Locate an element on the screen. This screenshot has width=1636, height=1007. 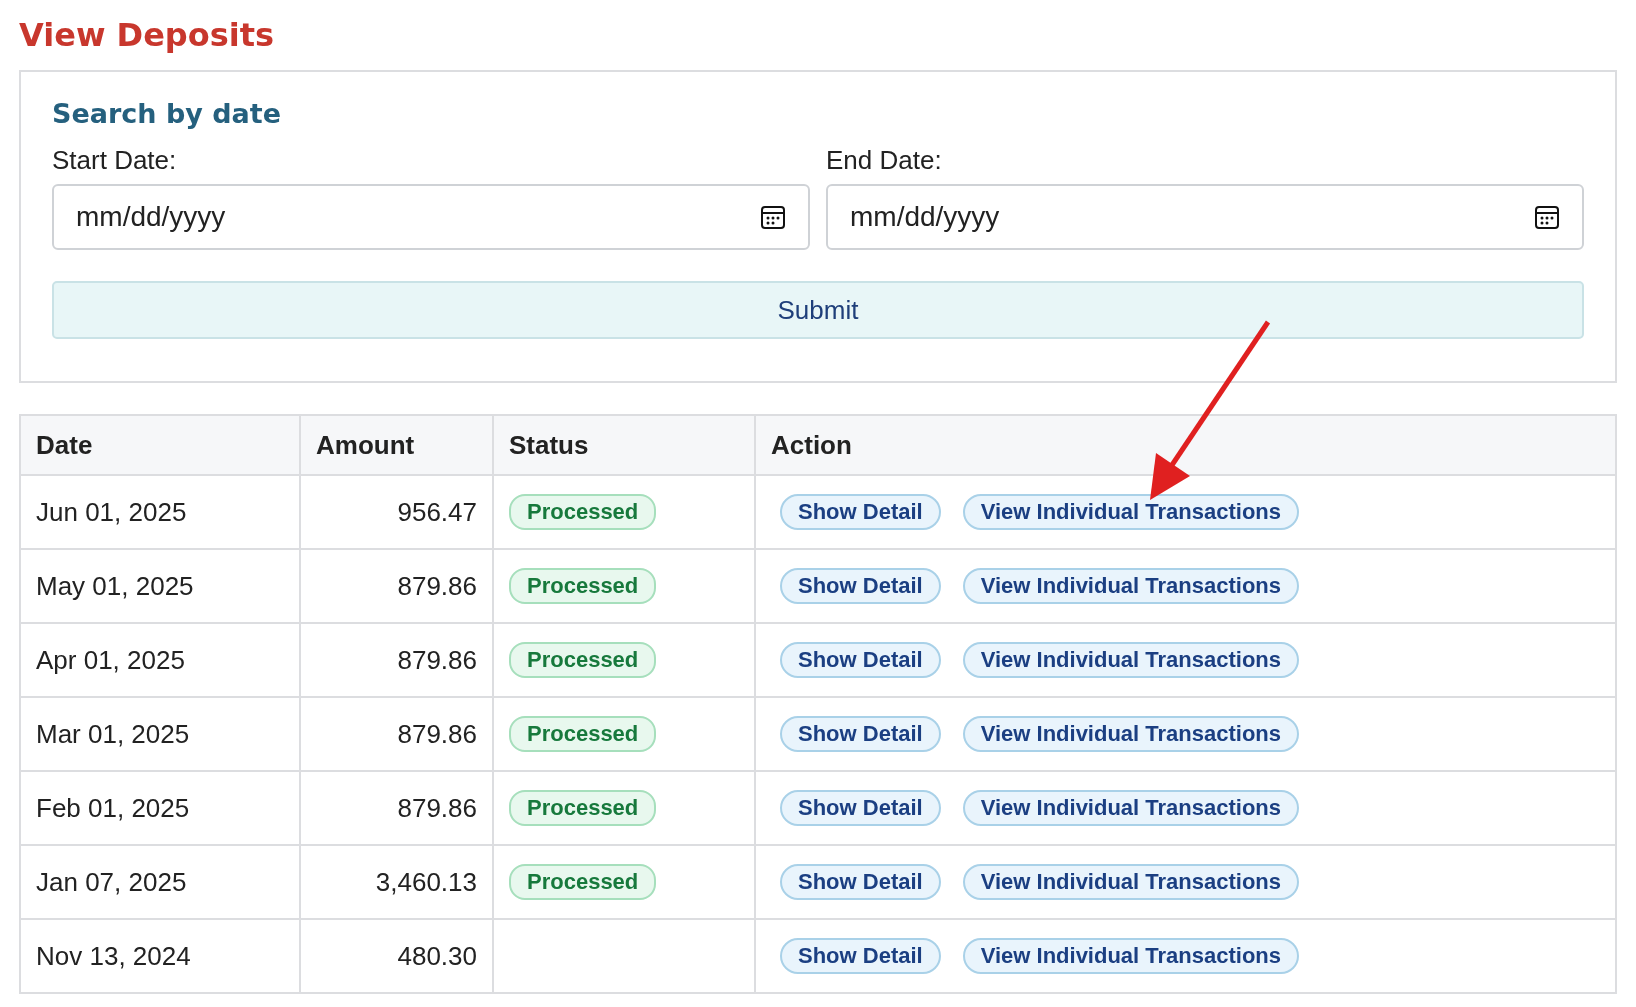
table-cell: Feb 01, 2025 is located at coordinates (160, 808).